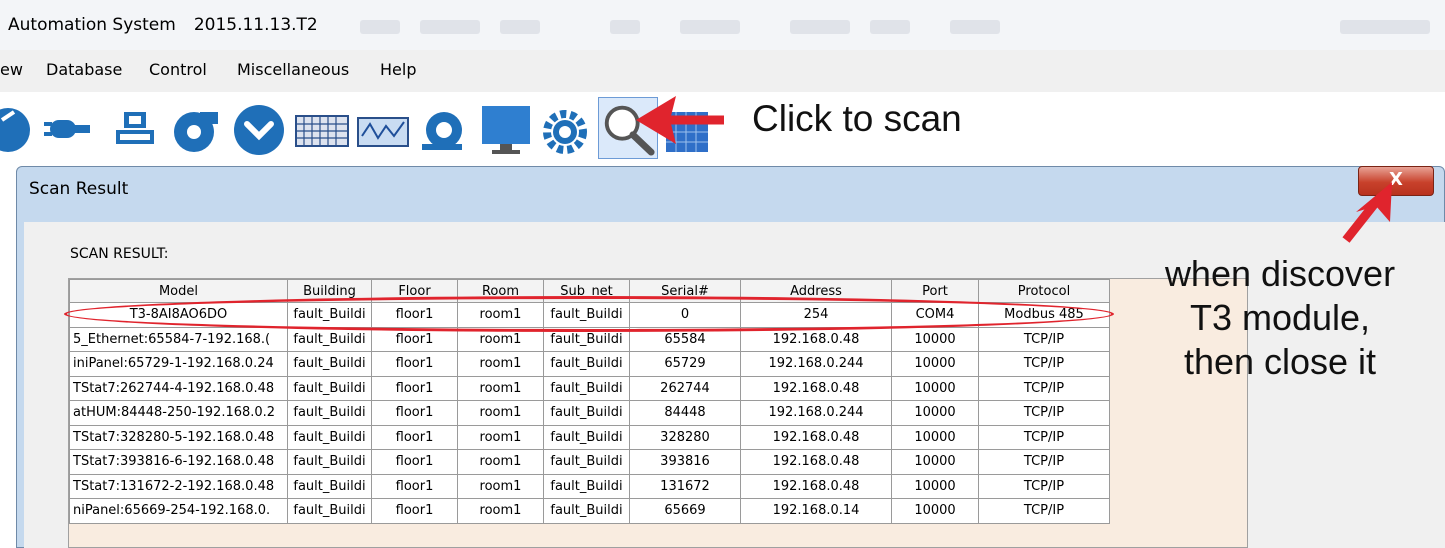 This screenshot has height=548, width=1445. What do you see at coordinates (685, 511) in the screenshot?
I see `table-cell: 65669` at bounding box center [685, 511].